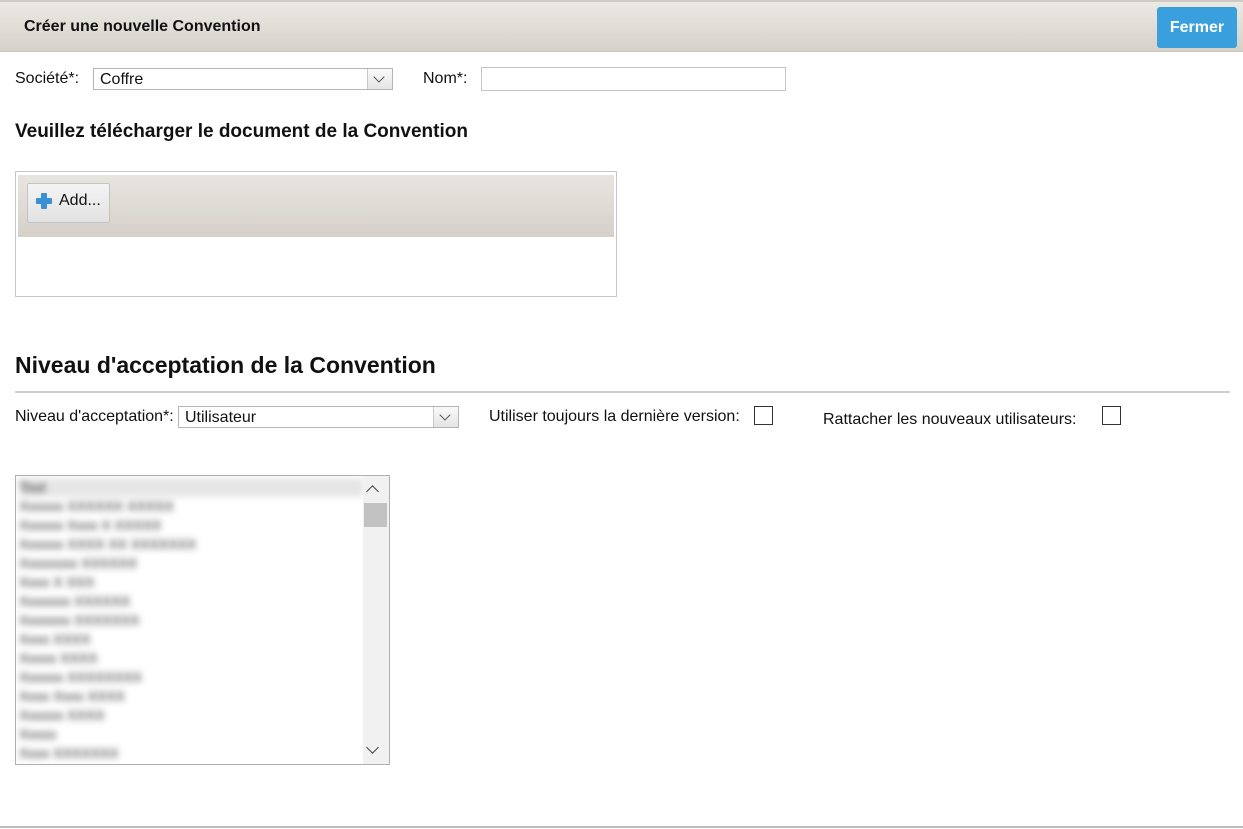 This screenshot has width=1243, height=829. I want to click on acceptance-level-value: Utilisateur, so click(221, 417).